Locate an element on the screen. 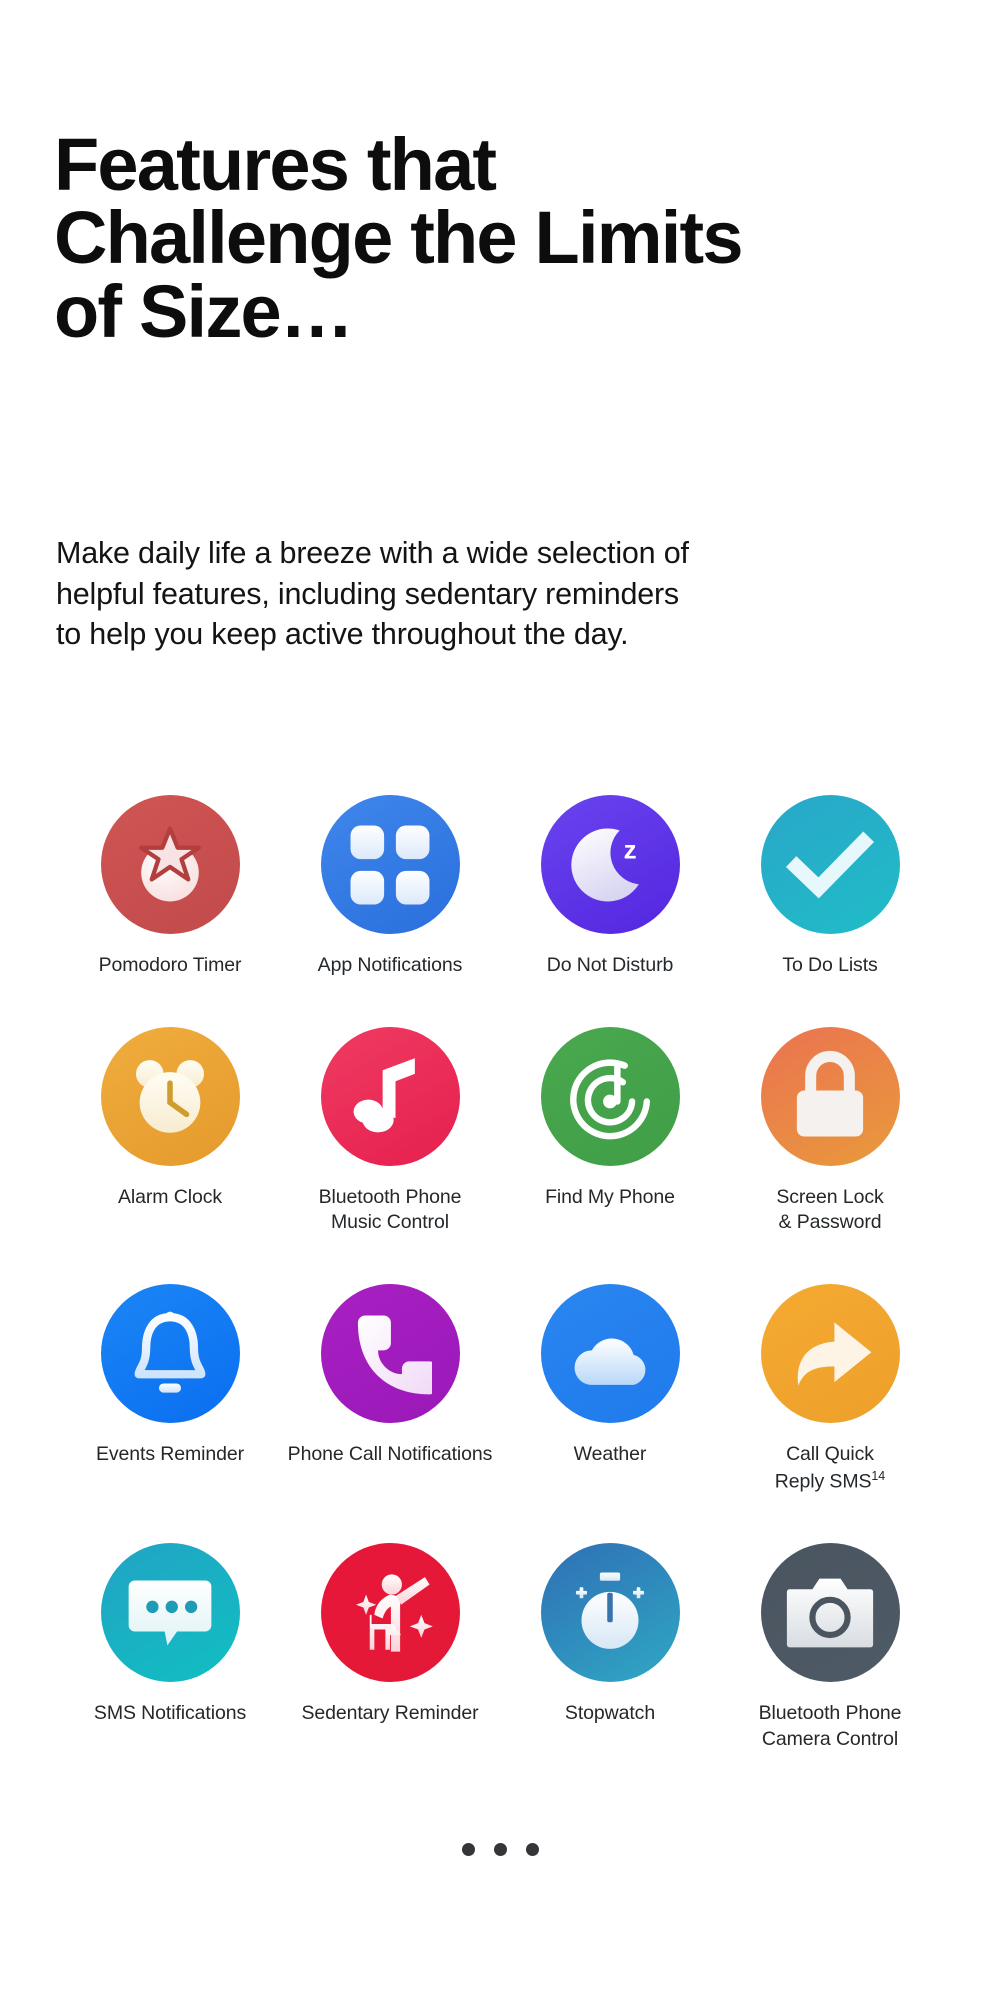  bell-icon is located at coordinates (170, 1354).